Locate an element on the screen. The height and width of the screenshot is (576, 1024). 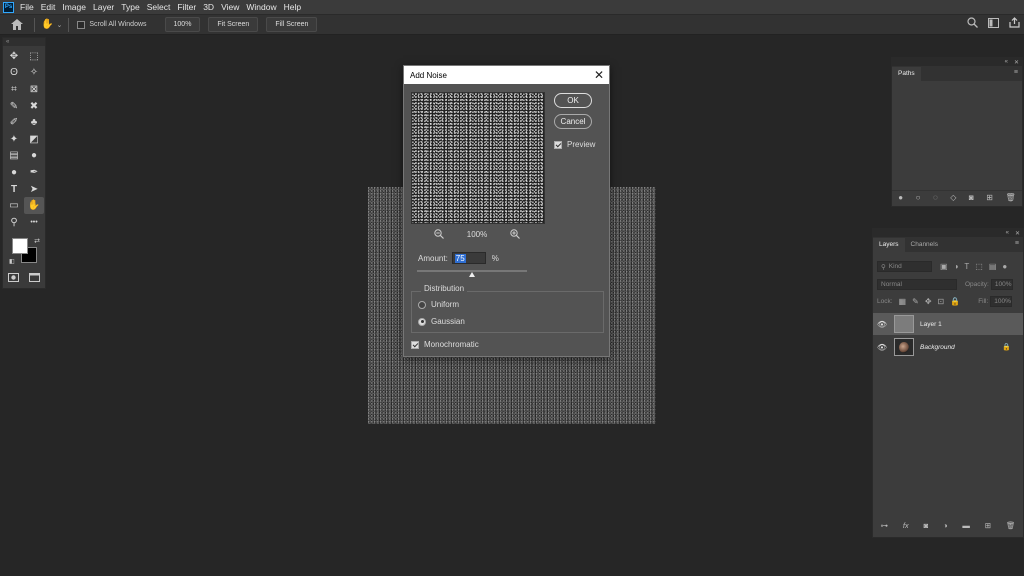
tab-paths: Paths is located at coordinates (906, 74).